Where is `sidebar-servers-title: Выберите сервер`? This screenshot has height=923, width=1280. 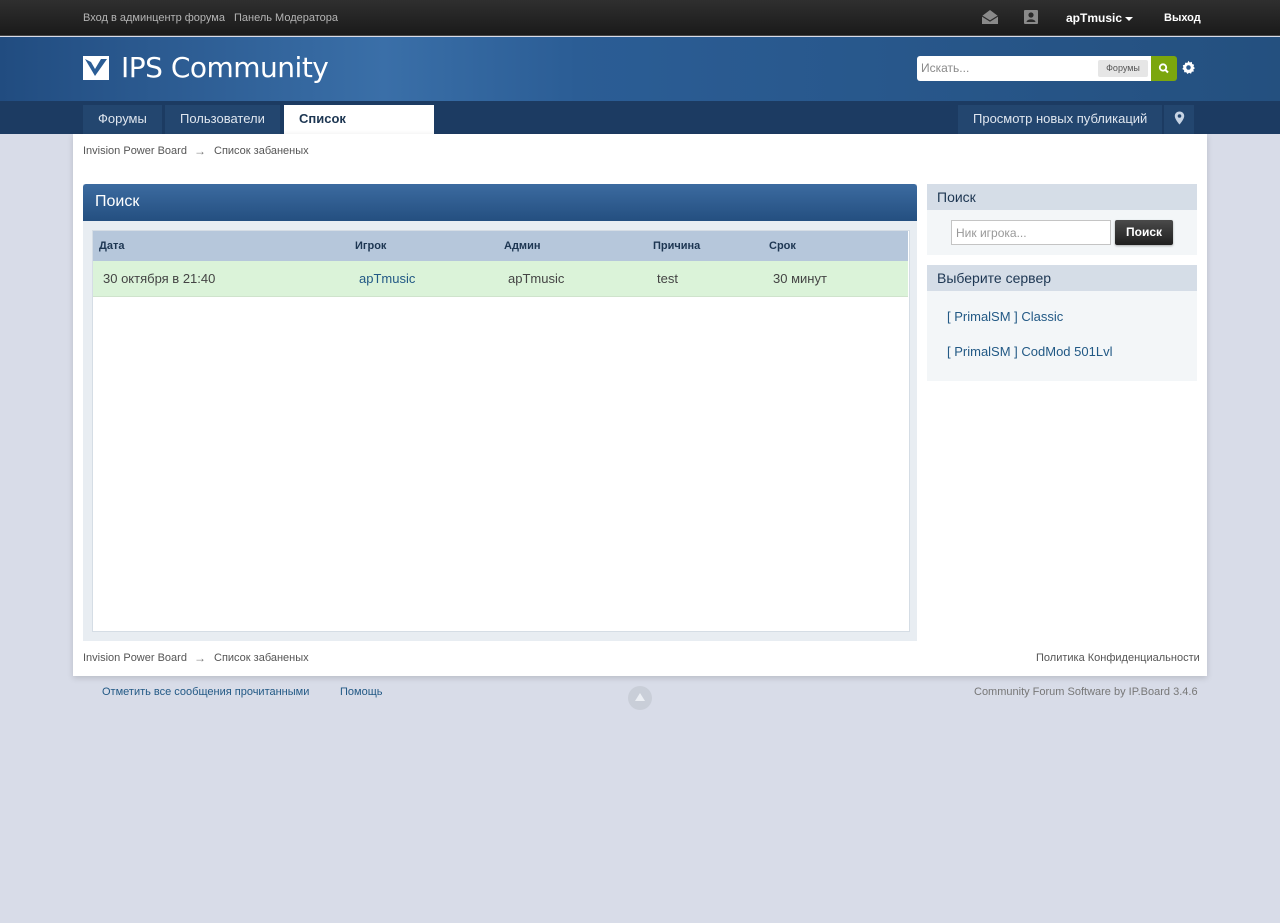 sidebar-servers-title: Выберите сервер is located at coordinates (1062, 278).